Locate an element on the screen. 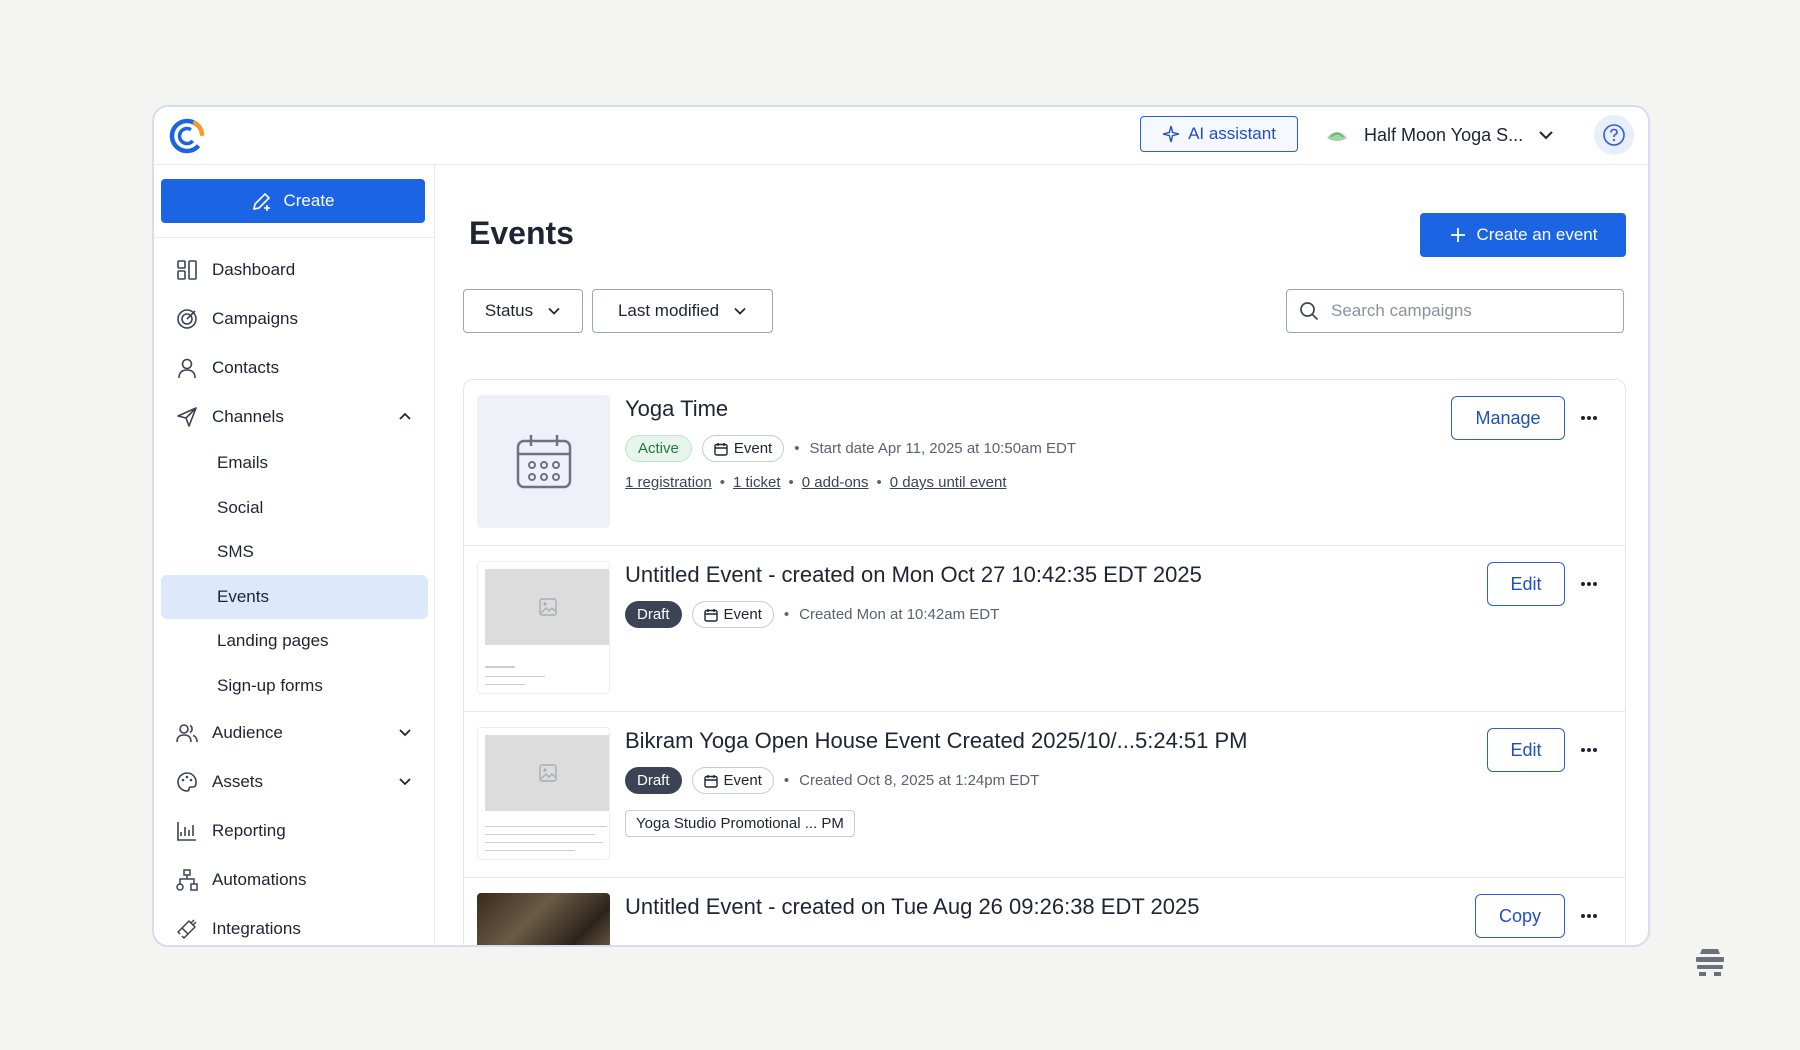  sidebar-item-campaigns: Campaigns is located at coordinates (294, 318).